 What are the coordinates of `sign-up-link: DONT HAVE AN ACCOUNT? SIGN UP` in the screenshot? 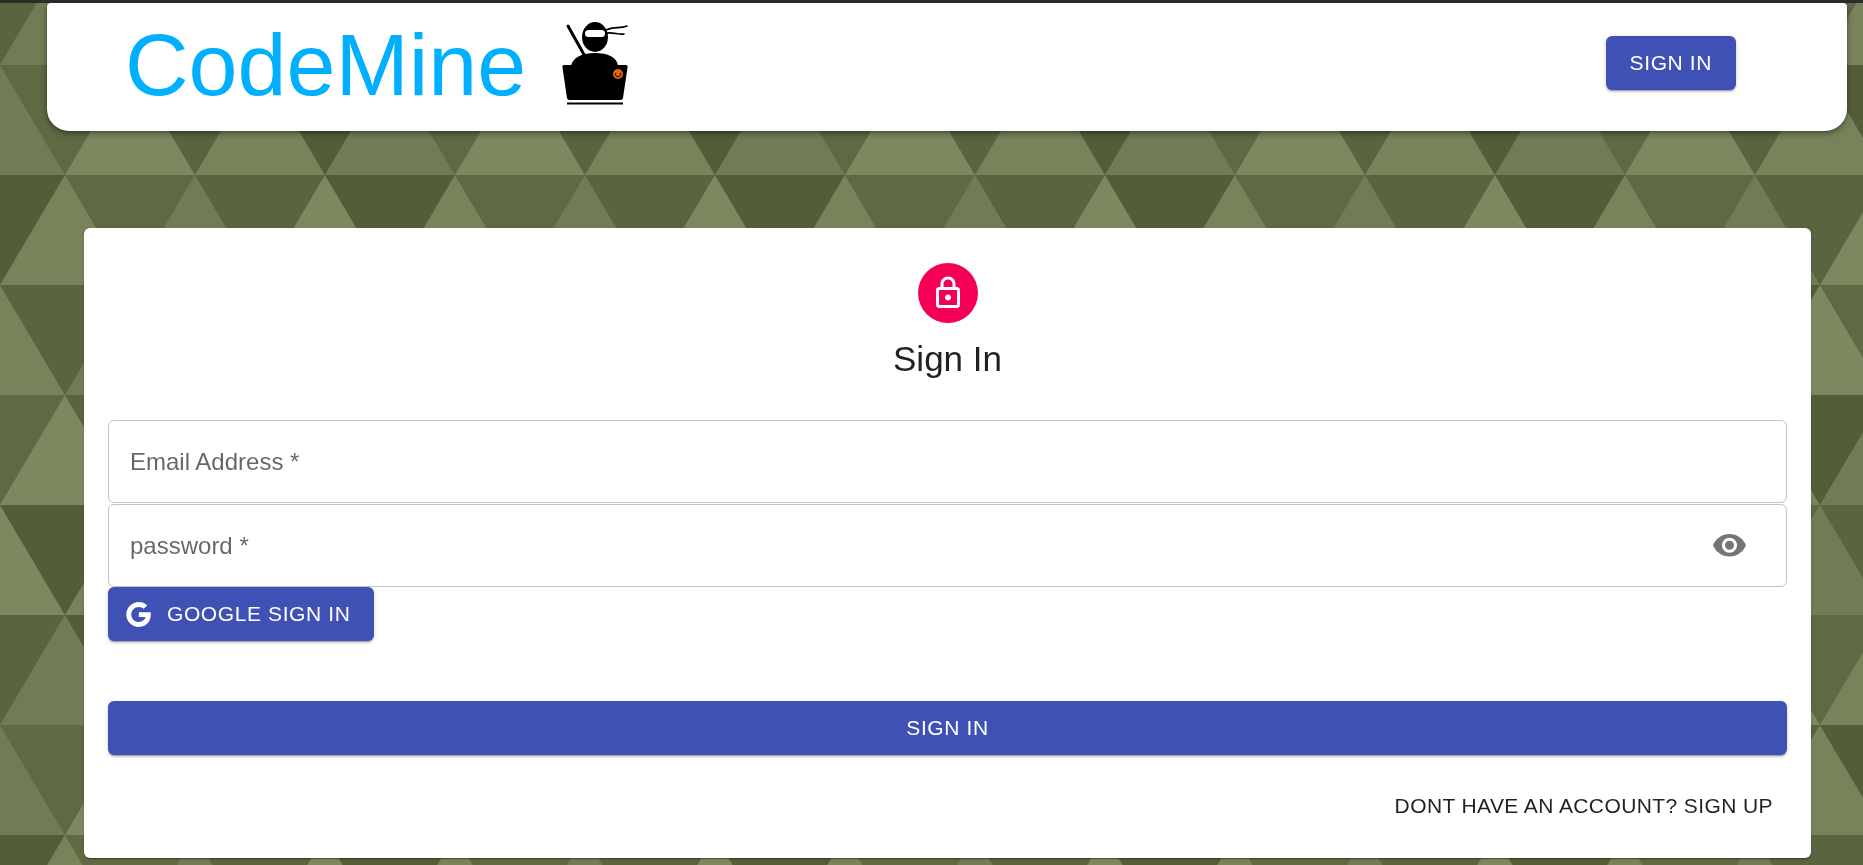 It's located at (1583, 805).